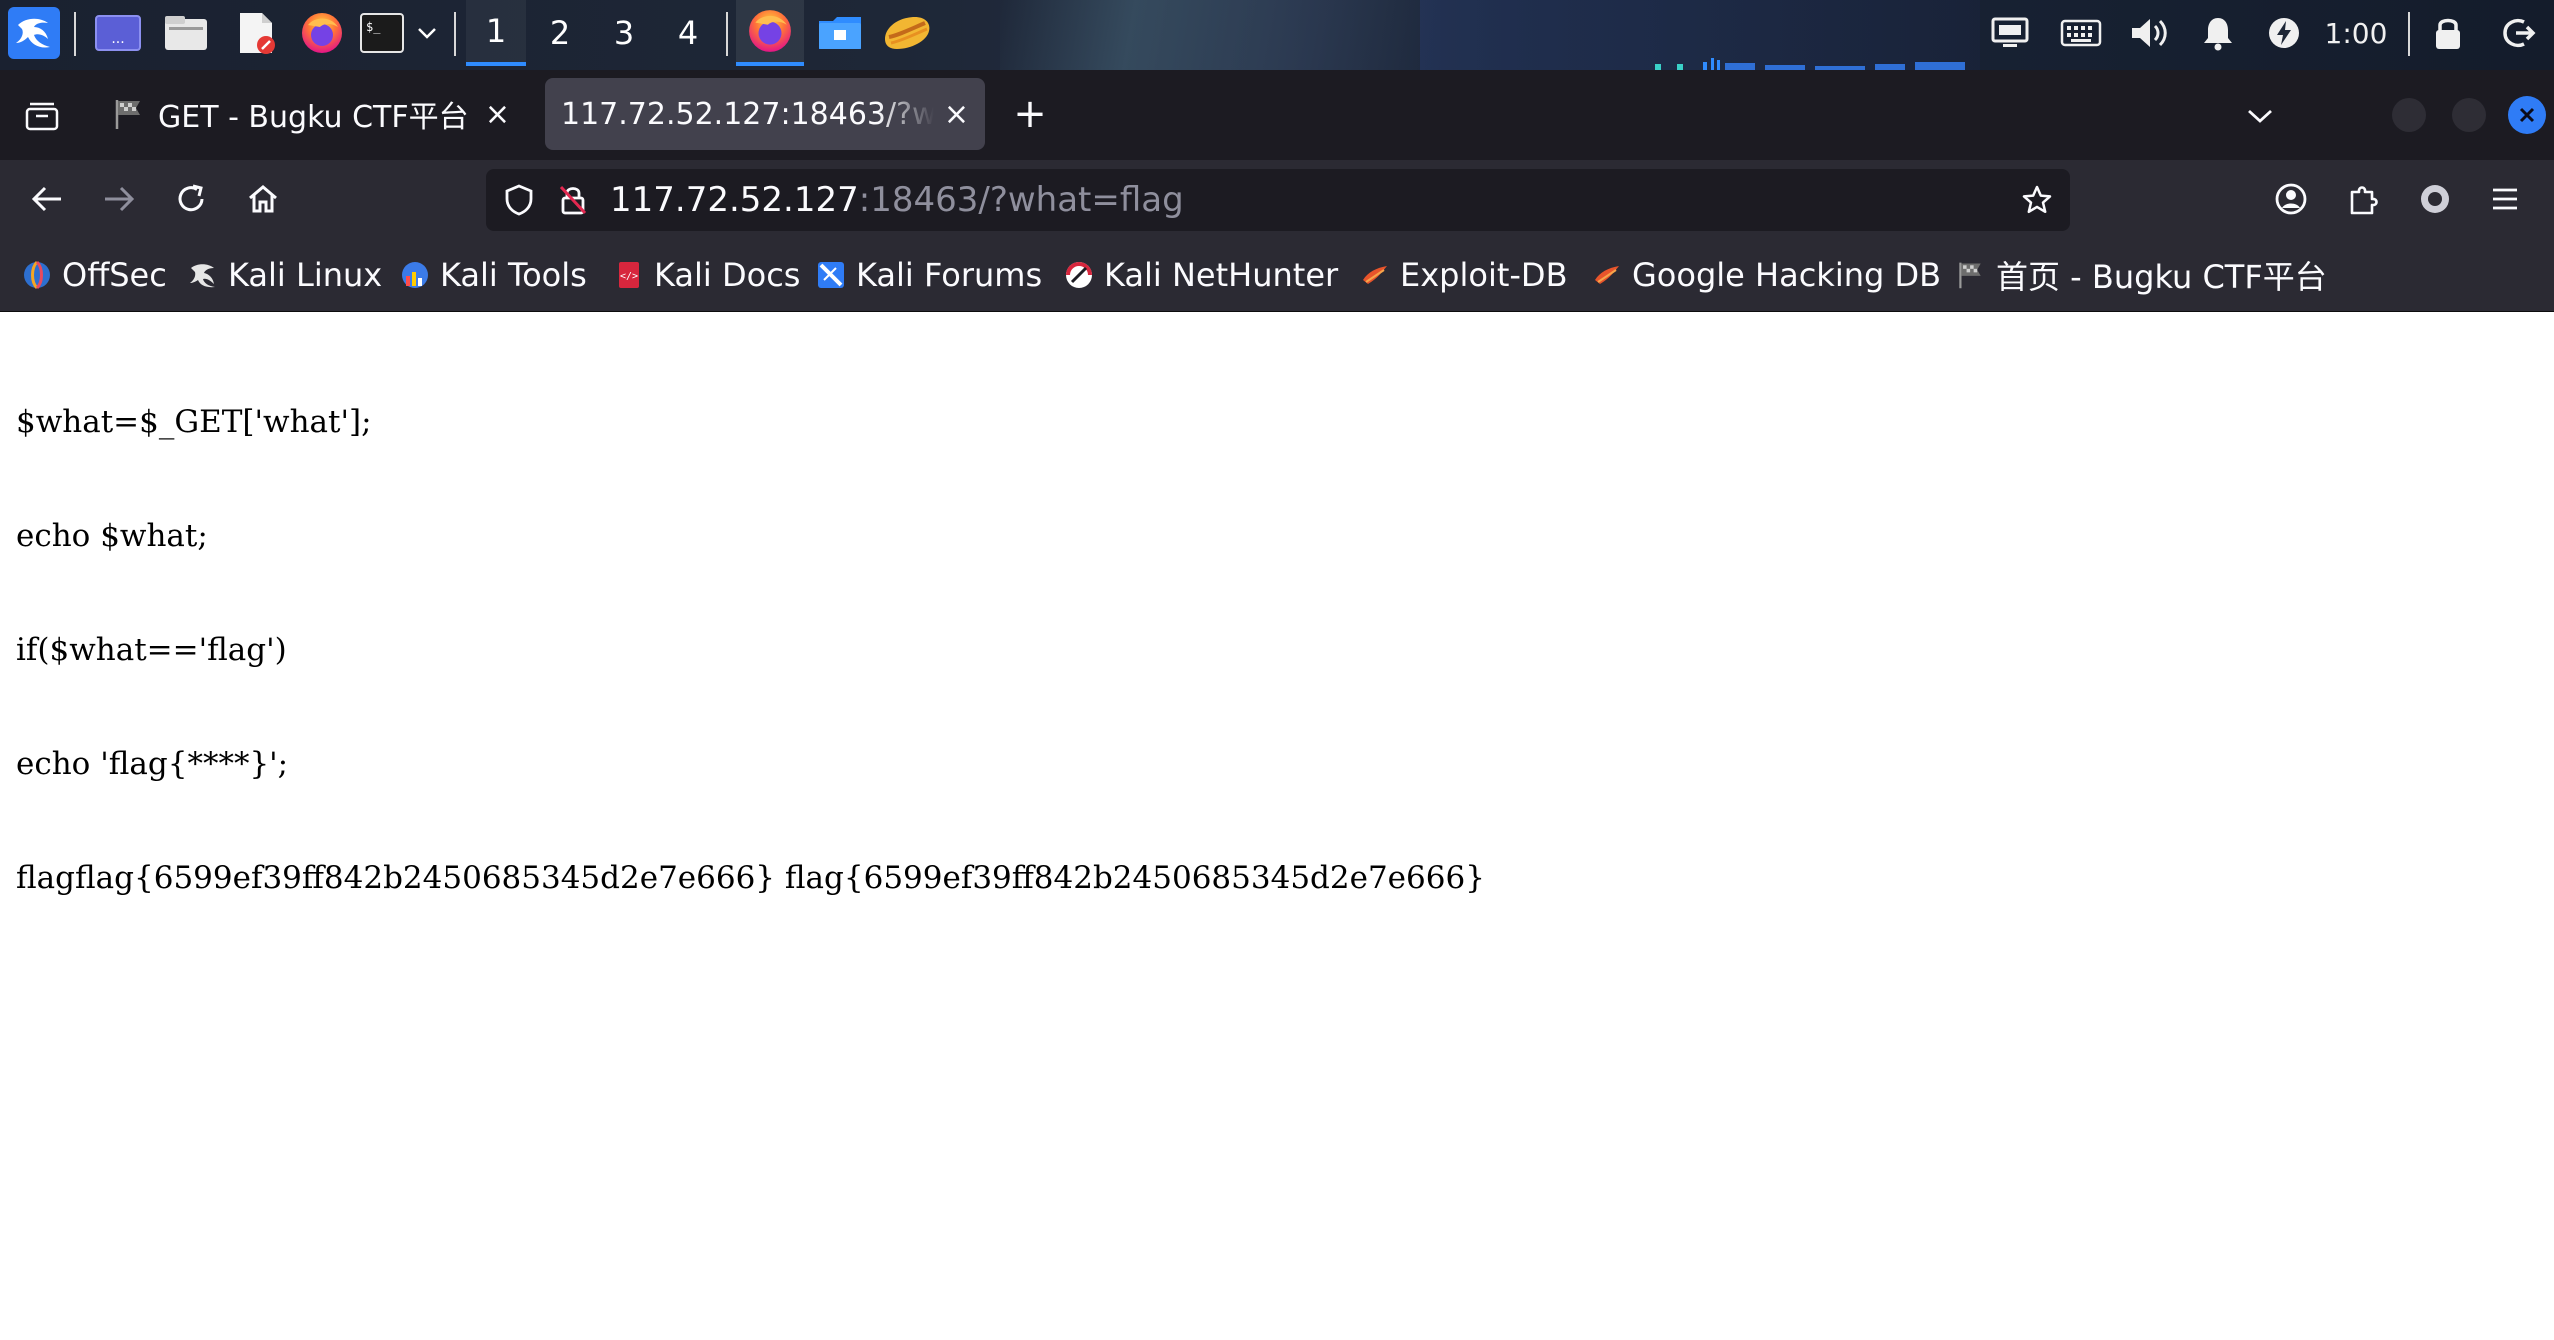 The image size is (2554, 1340). What do you see at coordinates (688, 33) in the screenshot?
I see `workspace-4: 4` at bounding box center [688, 33].